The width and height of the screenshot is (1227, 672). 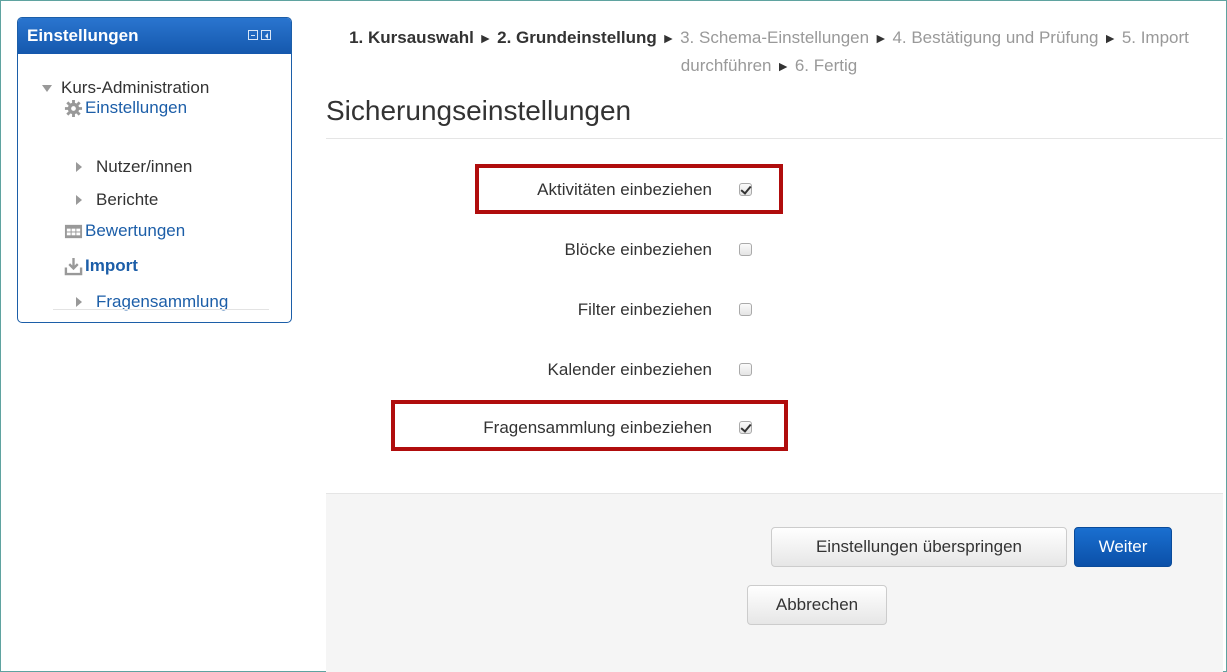 I want to click on gear-icon, so click(x=73, y=108).